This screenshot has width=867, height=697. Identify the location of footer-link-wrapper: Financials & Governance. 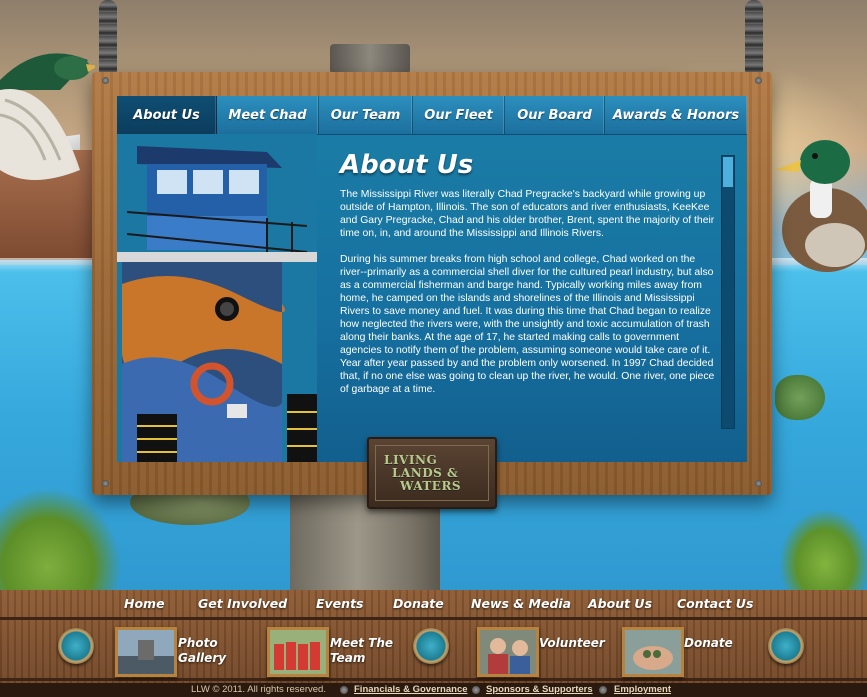
(411, 689).